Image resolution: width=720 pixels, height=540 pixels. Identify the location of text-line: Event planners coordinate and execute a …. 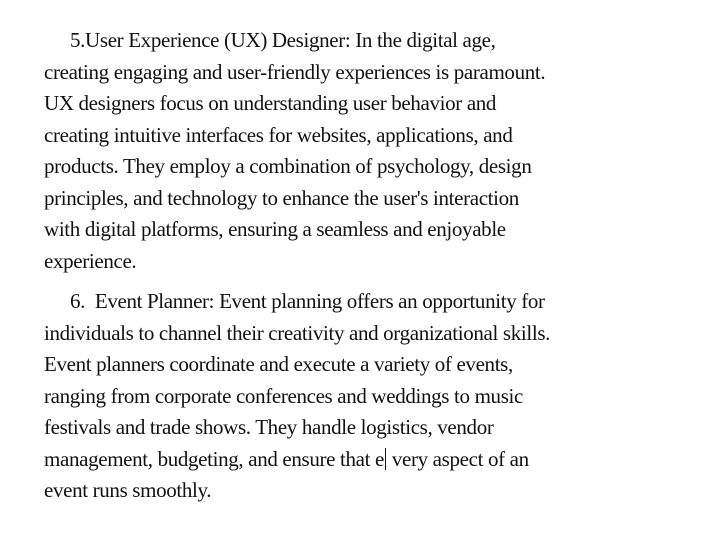
(278, 364).